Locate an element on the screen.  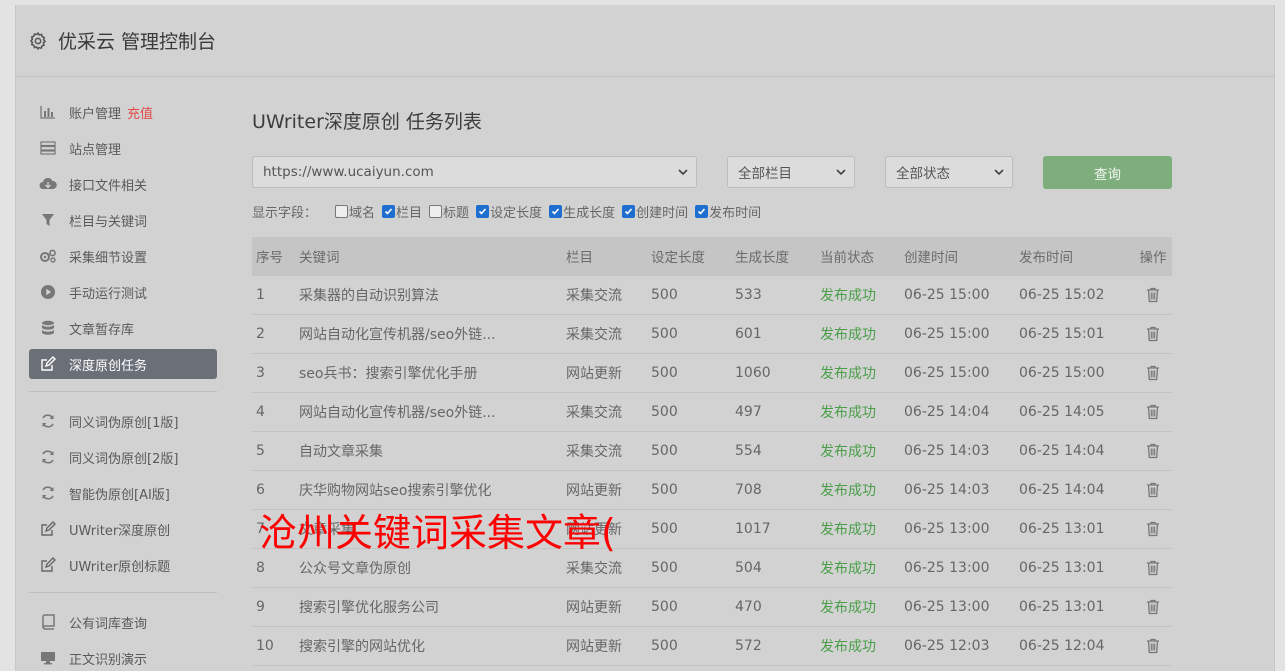
field-checkbox: 域名 is located at coordinates (357, 211).